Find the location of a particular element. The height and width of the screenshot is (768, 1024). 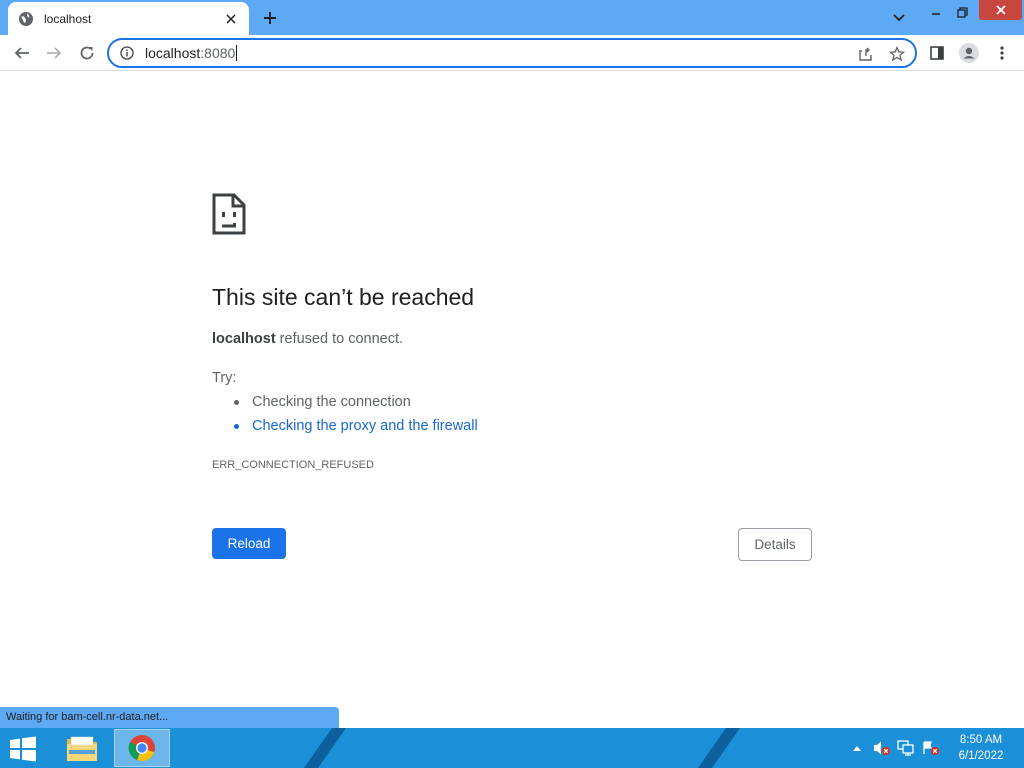

tab-localhost: localhost is located at coordinates (128, 18).